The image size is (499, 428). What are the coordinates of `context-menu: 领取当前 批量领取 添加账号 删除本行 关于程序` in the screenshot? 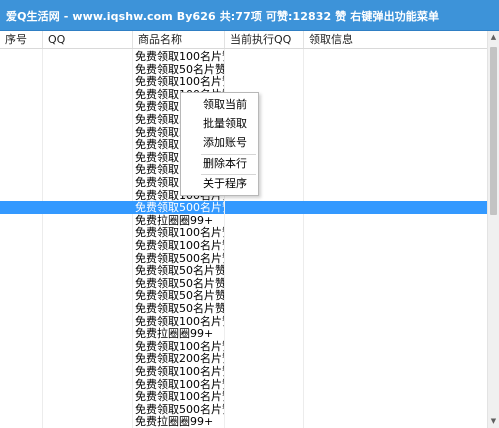 It's located at (219, 144).